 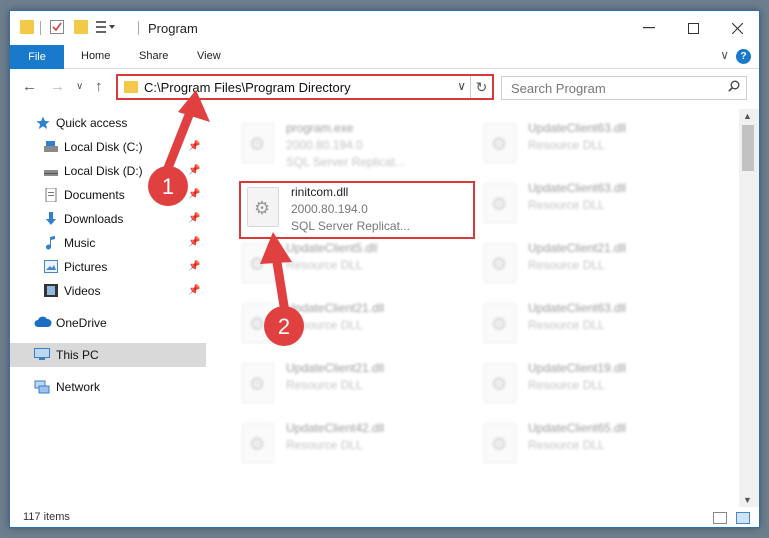 I want to click on properties-icon, so click(x=57, y=27).